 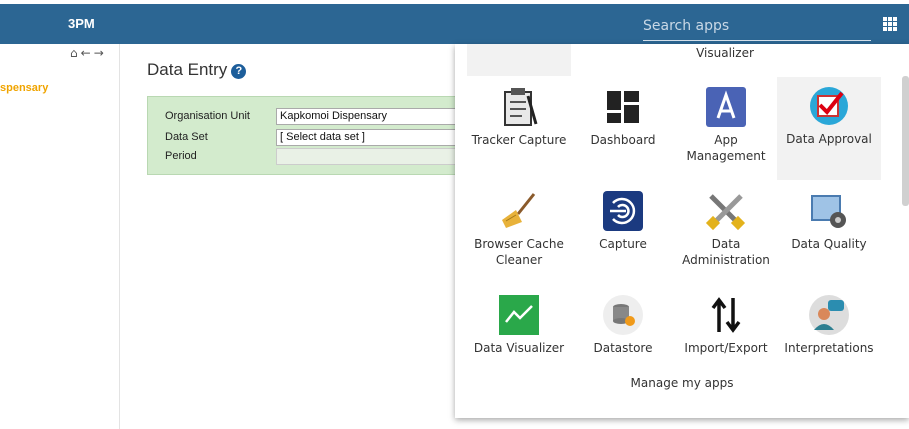 I want to click on manage-my-apps-link: Manage my apps, so click(x=682, y=383).